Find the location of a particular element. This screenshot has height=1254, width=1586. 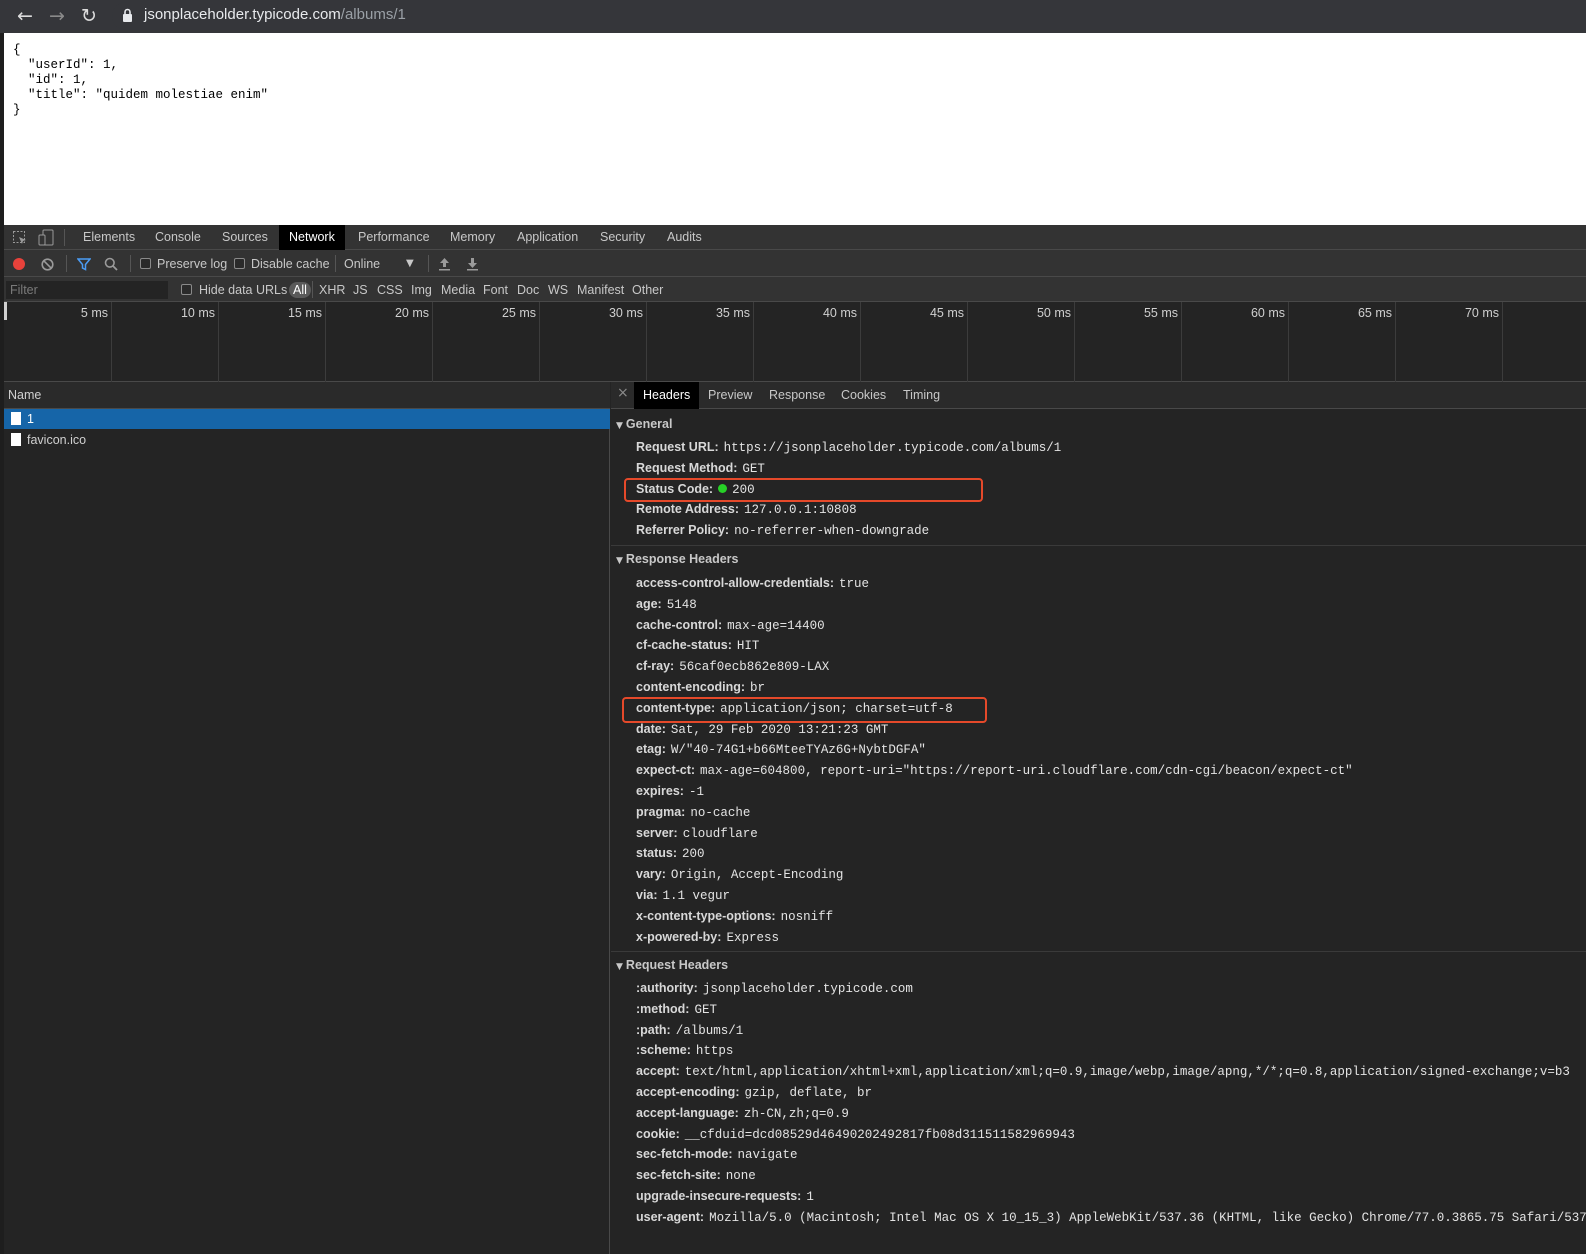

url-text: jsonplaceholder.typicode.com/albums/1 is located at coordinates (275, 14).